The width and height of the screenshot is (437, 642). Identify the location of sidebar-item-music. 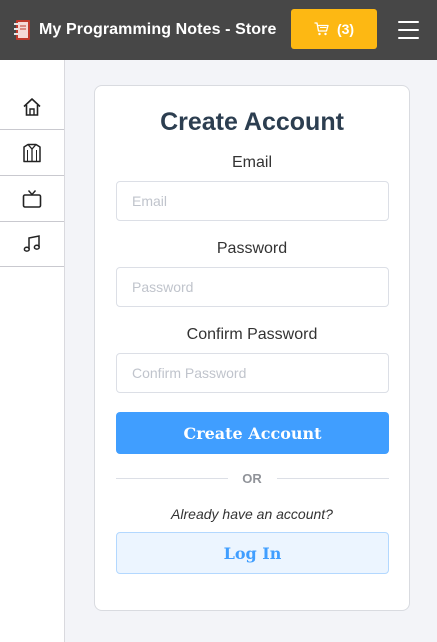
(32, 244).